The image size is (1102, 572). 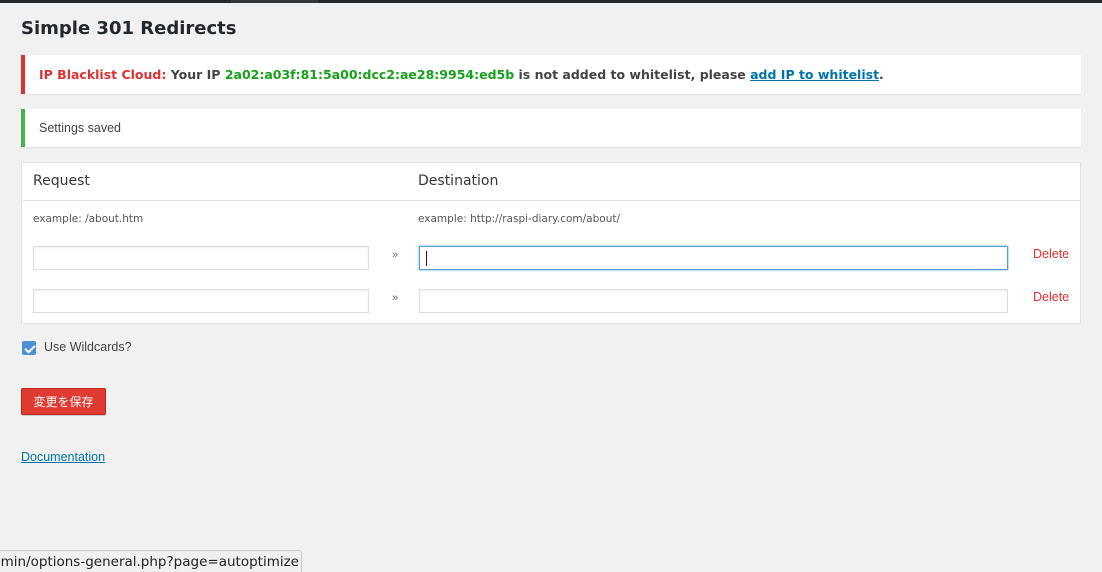 What do you see at coordinates (458, 181) in the screenshot?
I see `header-destination: Destination` at bounding box center [458, 181].